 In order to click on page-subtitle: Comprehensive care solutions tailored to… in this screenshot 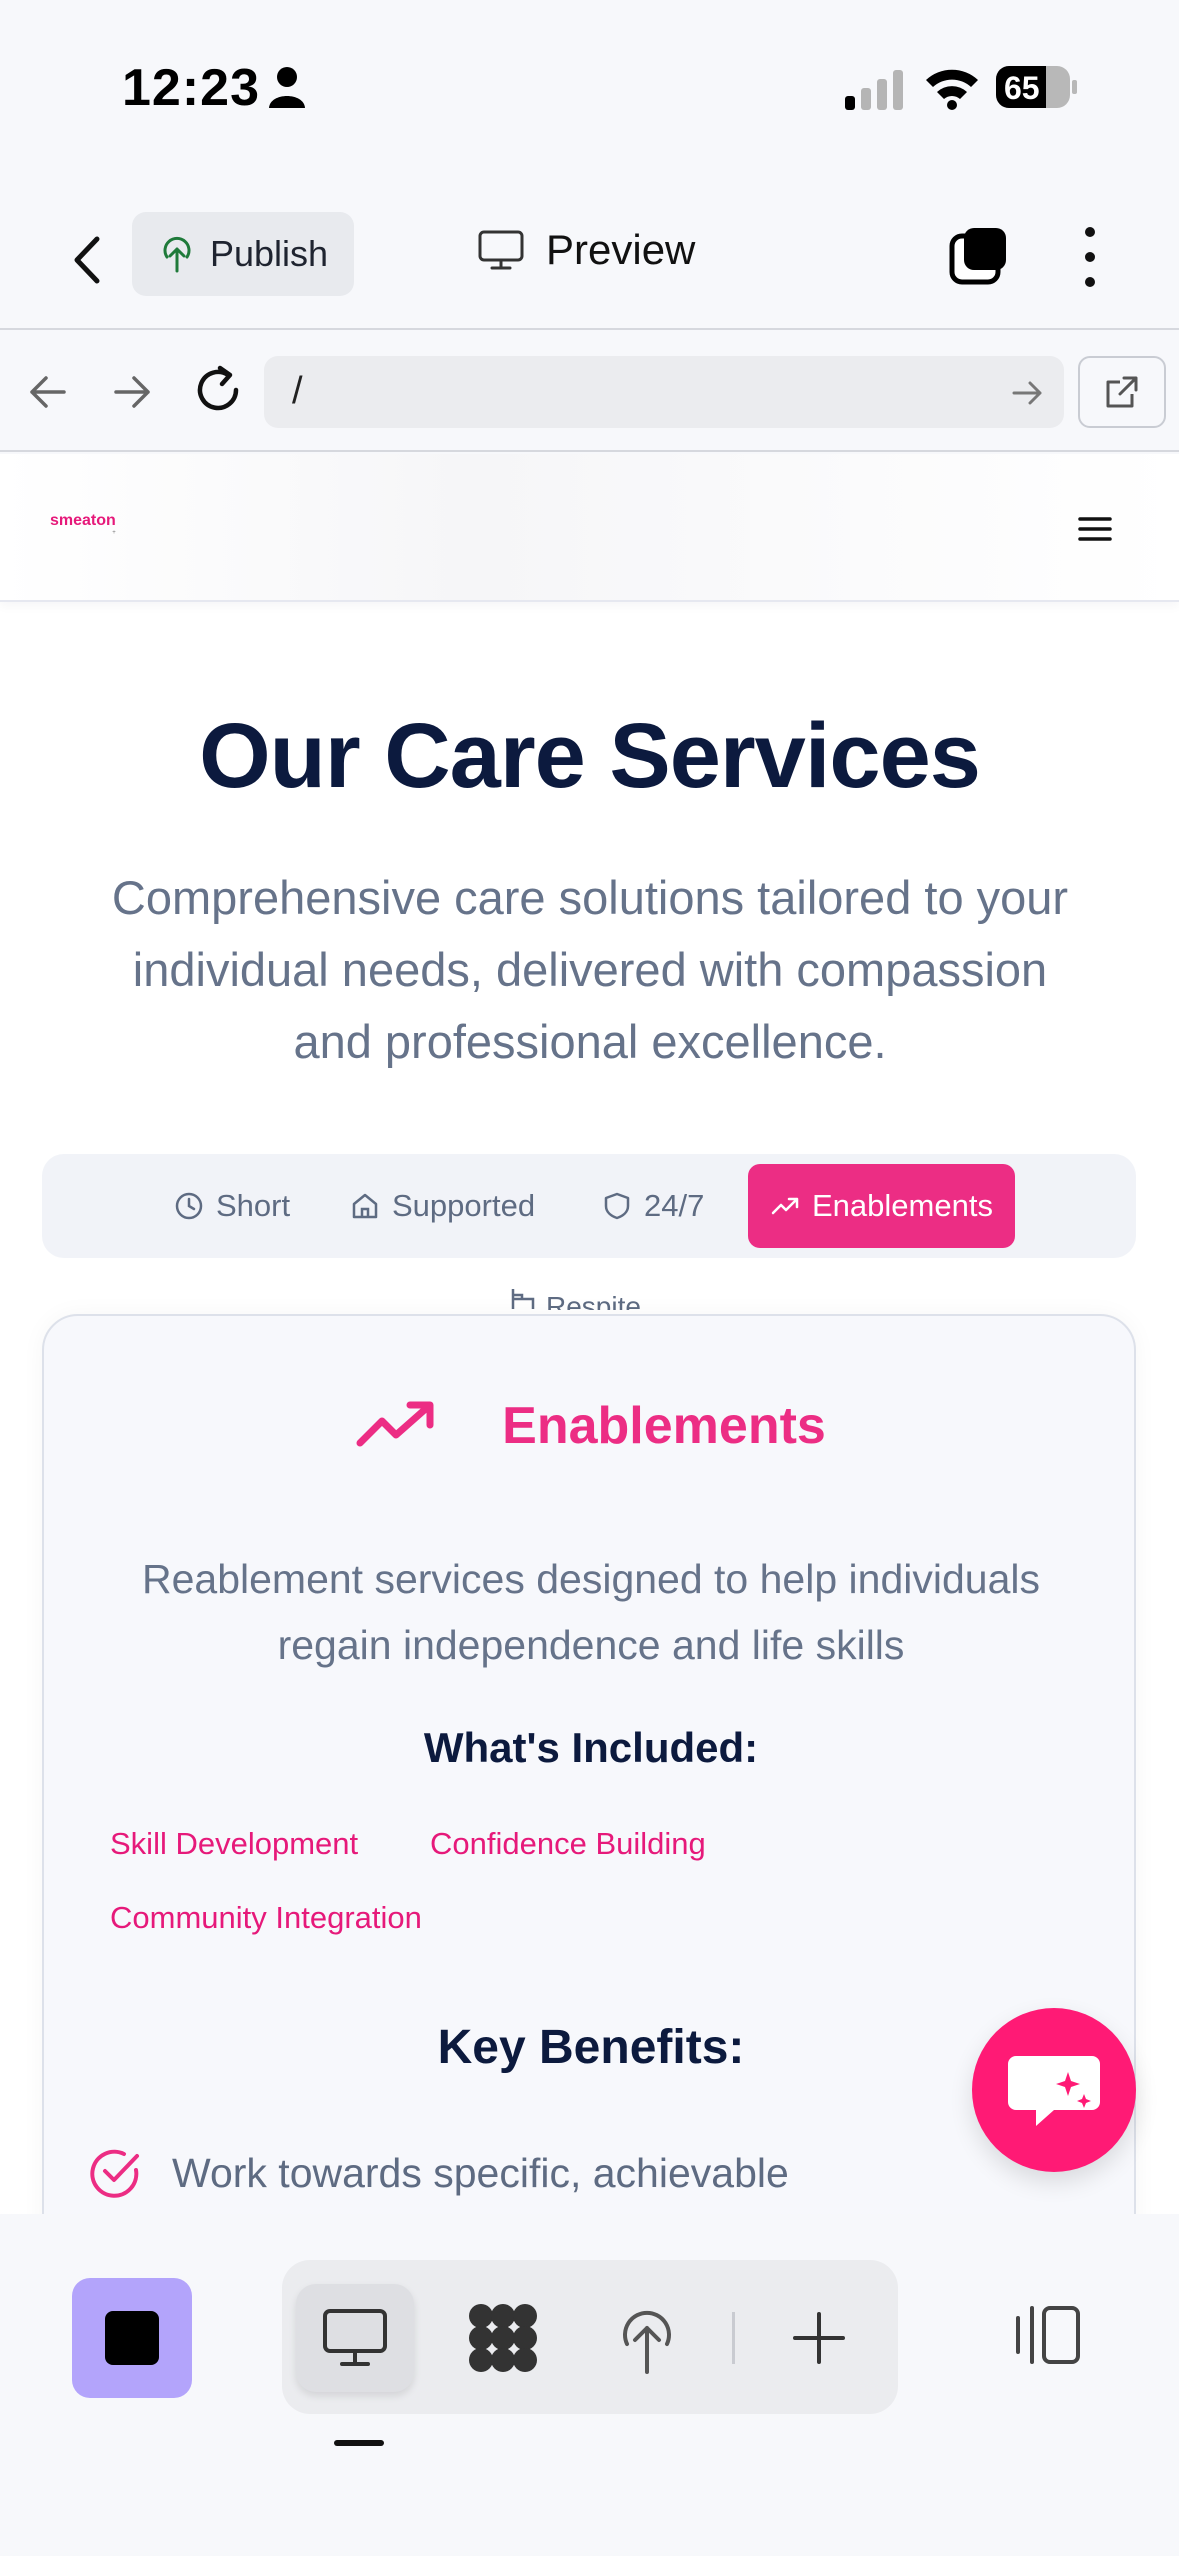, I will do `click(590, 969)`.